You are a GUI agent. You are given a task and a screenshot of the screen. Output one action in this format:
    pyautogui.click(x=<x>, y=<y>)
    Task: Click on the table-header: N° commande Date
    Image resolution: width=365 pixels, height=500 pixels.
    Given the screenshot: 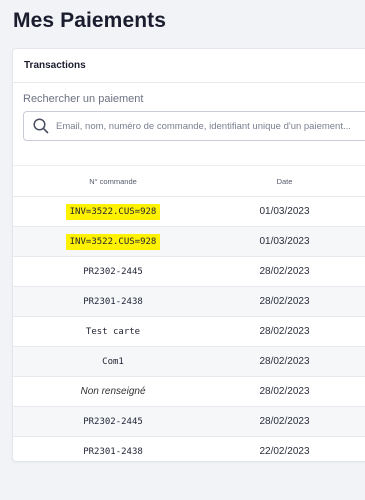 What is the action you would take?
    pyautogui.click(x=189, y=181)
    